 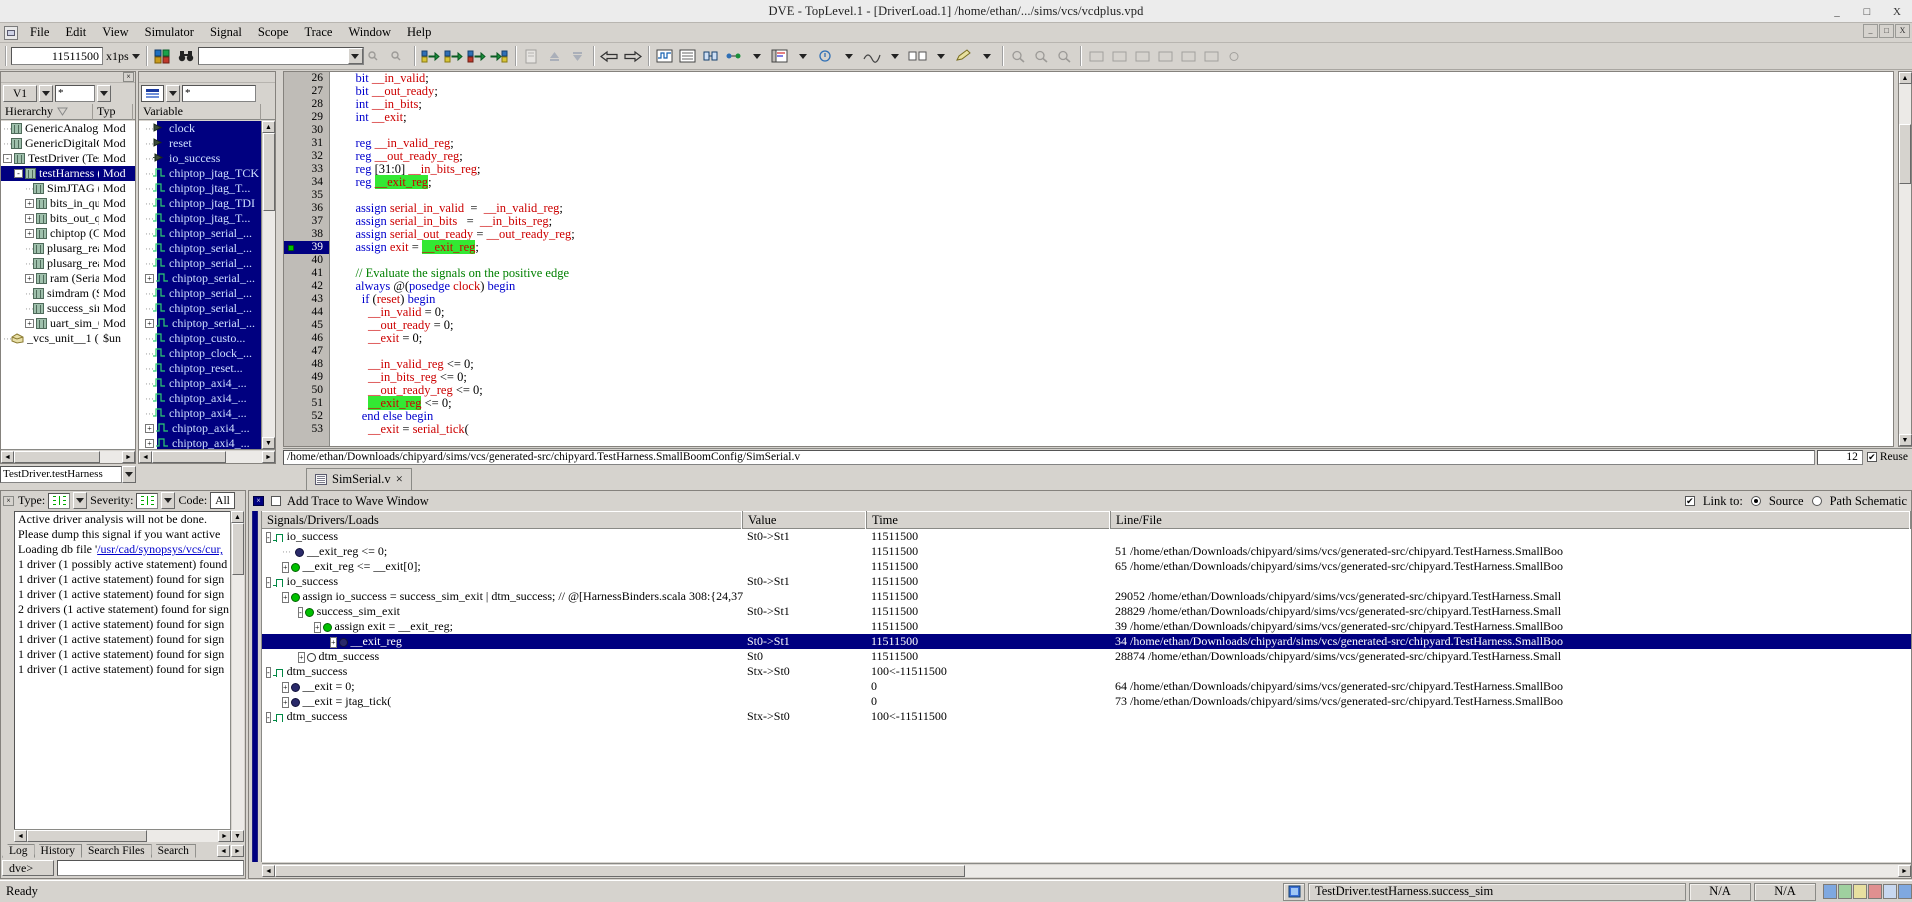 What do you see at coordinates (849, 56) in the screenshot?
I see `assertion-dropdown-icon` at bounding box center [849, 56].